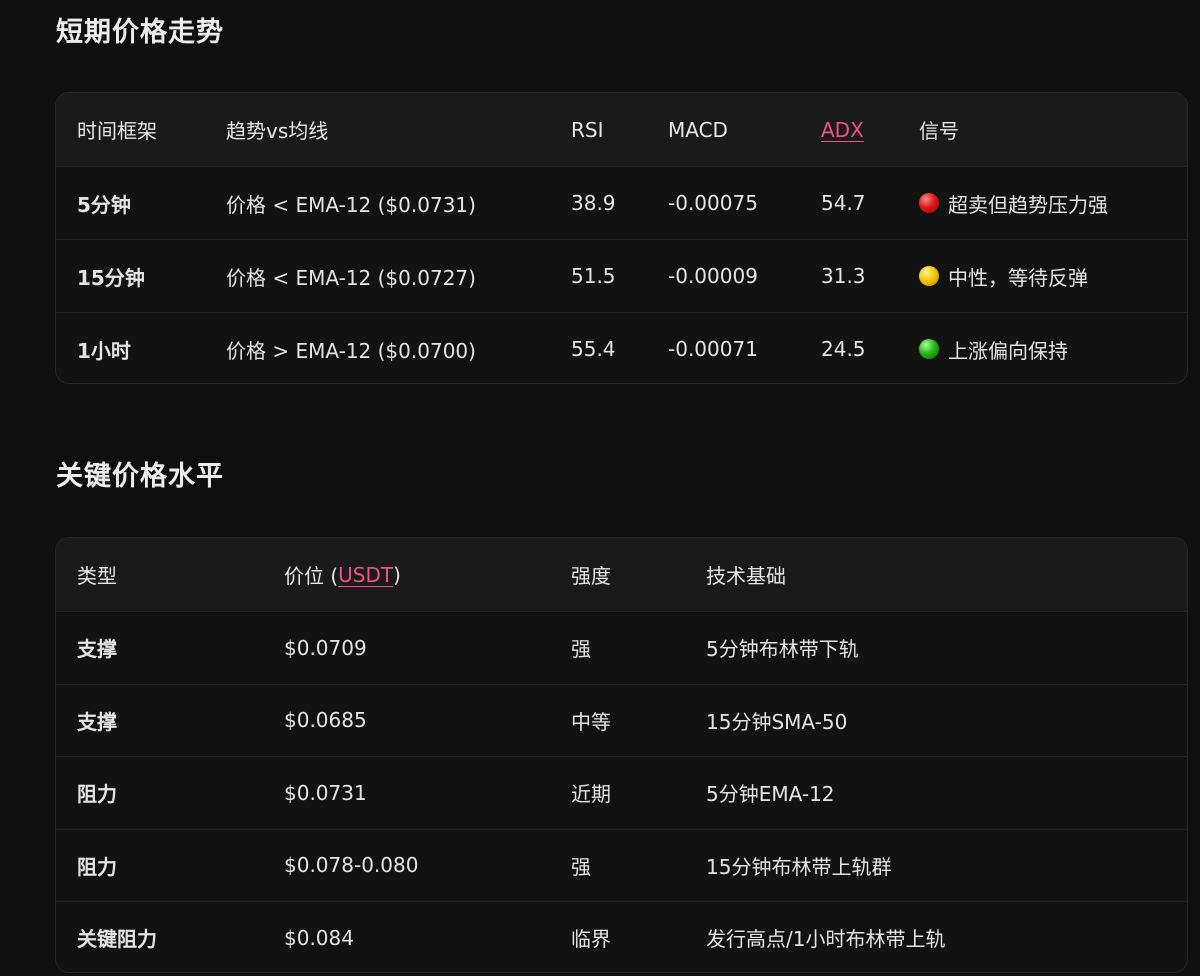 The image size is (1200, 976). What do you see at coordinates (746, 576) in the screenshot?
I see `header-basis: 技术基础` at bounding box center [746, 576].